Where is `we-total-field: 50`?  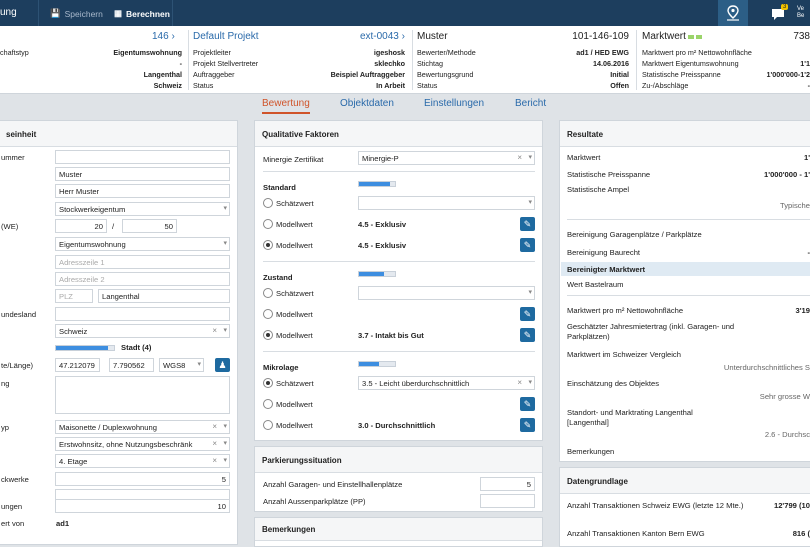 we-total-field: 50 is located at coordinates (149, 226).